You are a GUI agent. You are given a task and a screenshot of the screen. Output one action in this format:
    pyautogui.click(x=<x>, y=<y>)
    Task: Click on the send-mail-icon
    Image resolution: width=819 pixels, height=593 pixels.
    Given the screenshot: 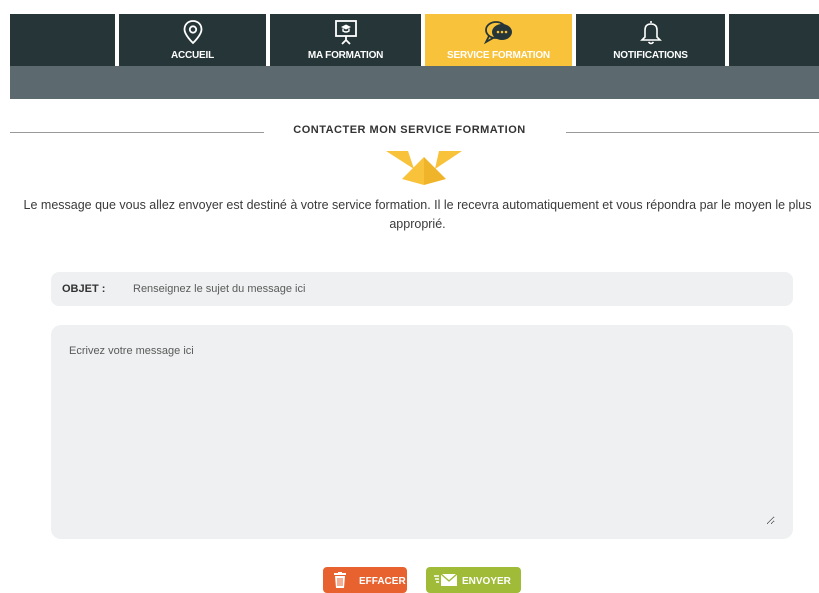 What is the action you would take?
    pyautogui.click(x=446, y=579)
    